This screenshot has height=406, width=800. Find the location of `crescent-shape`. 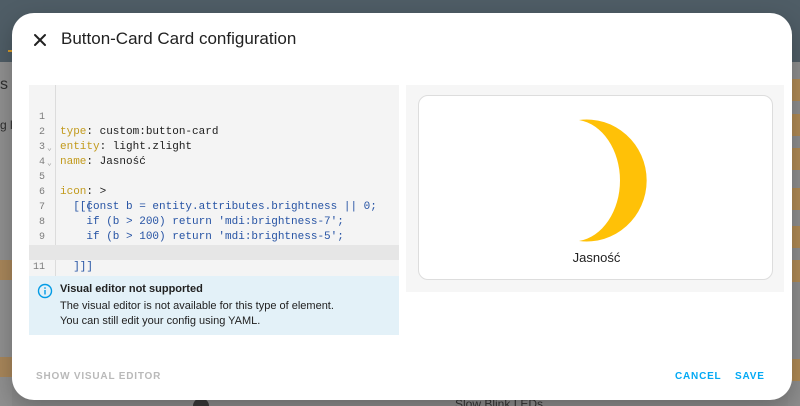

crescent-shape is located at coordinates (613, 180).